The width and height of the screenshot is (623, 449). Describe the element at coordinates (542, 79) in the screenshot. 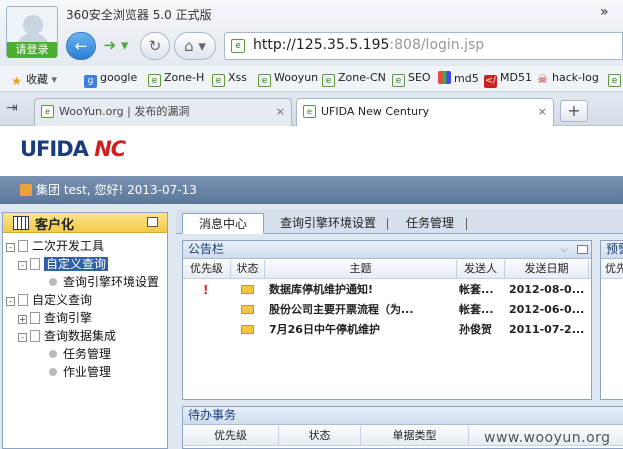

I see `bug-icon: ☠` at that location.